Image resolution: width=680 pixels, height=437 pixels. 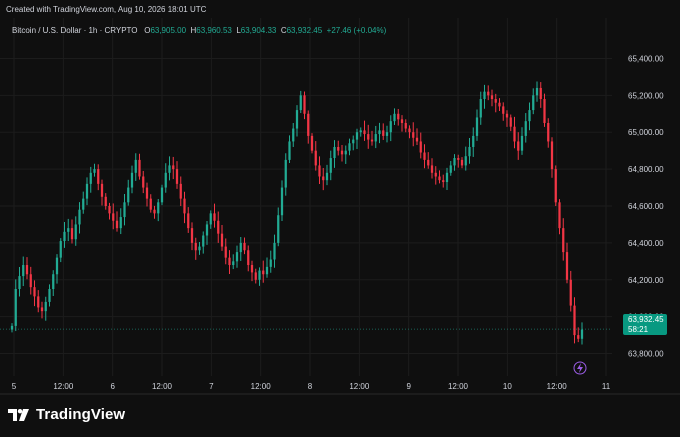 I want to click on tradingview-logo-icon, so click(x=18, y=414).